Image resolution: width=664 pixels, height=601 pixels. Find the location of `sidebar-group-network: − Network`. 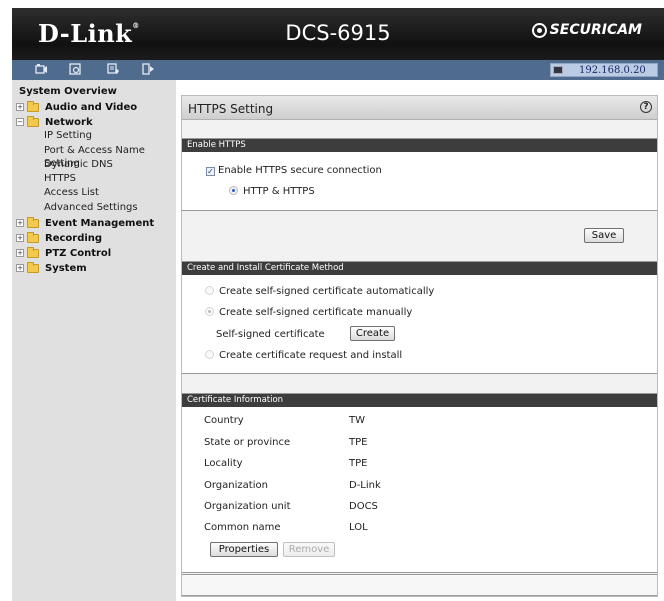

sidebar-group-network: − Network is located at coordinates (54, 122).